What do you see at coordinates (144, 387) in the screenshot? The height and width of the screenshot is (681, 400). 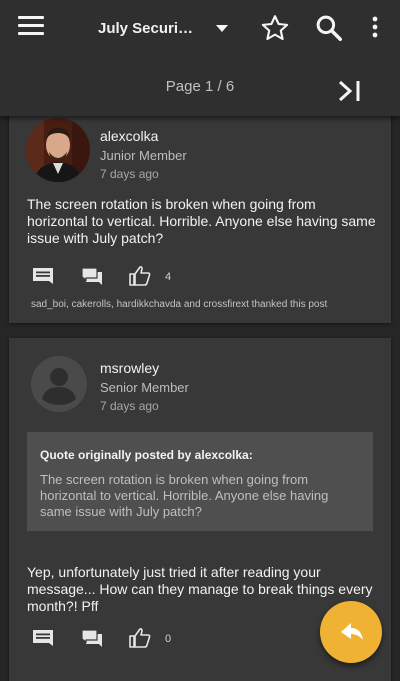 I see `post-user-rank: Senior Member` at bounding box center [144, 387].